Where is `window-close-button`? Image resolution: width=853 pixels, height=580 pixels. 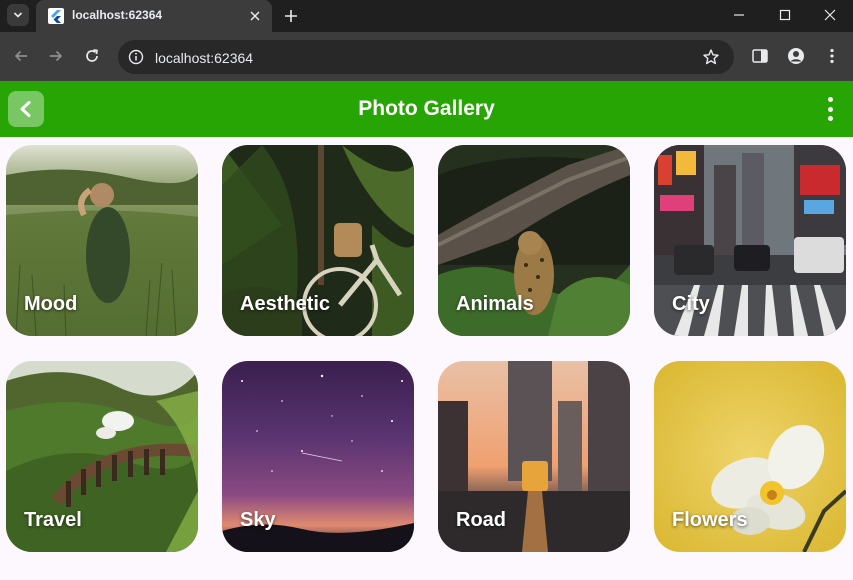
window-close-button is located at coordinates (830, 15).